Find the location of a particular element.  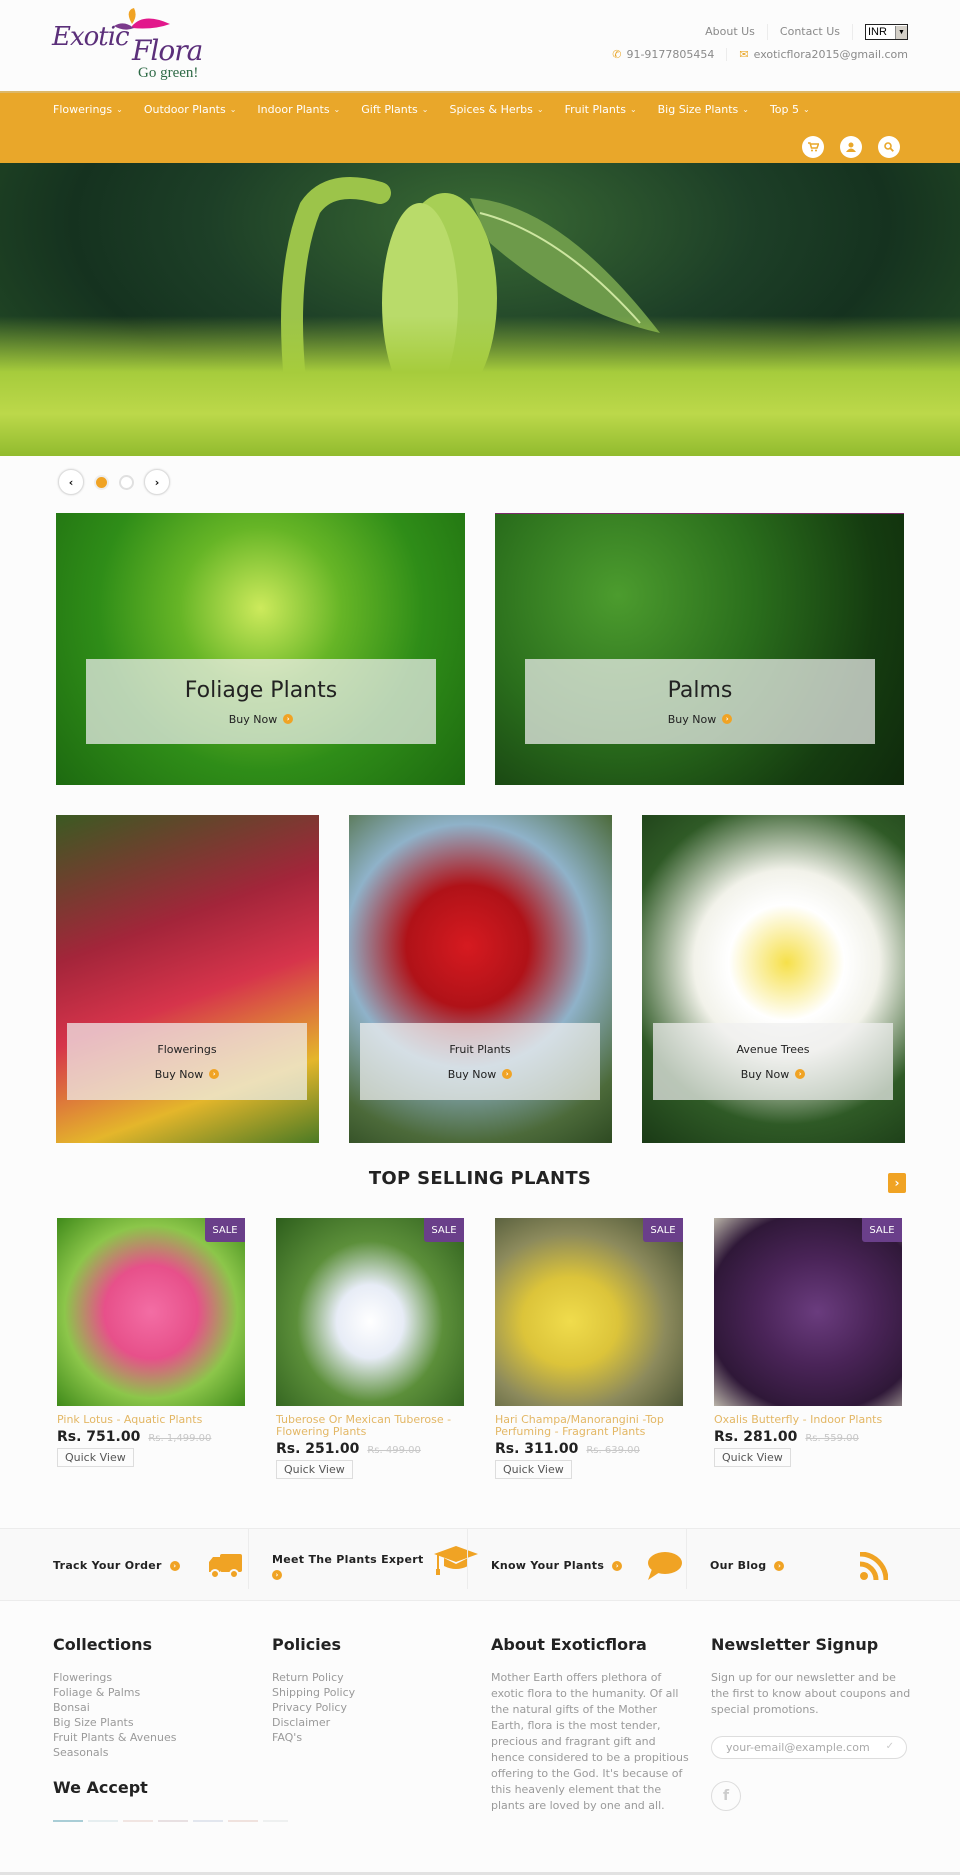

banner-flowerings: Flowerings Buy Now › is located at coordinates (187, 979).